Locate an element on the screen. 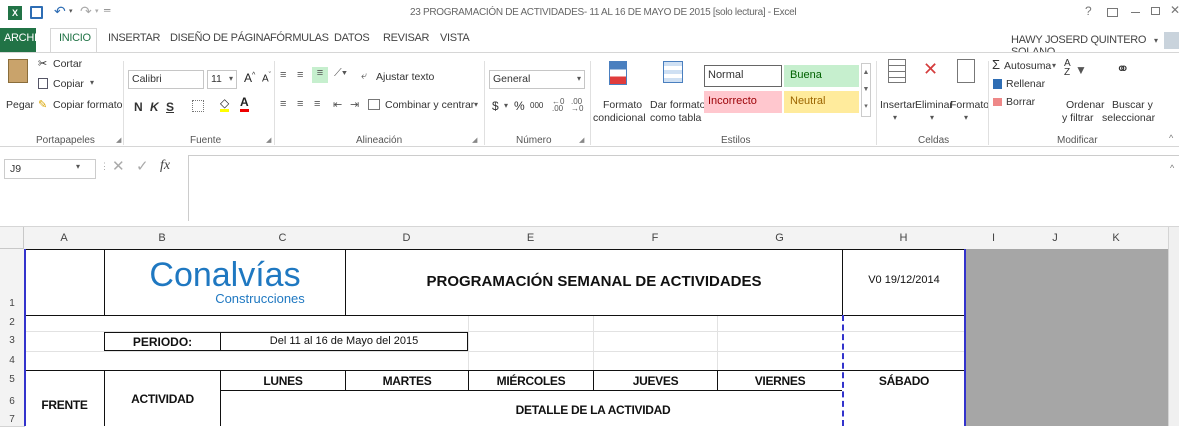  orientation-icon: ⟋▾ is located at coordinates (340, 73).